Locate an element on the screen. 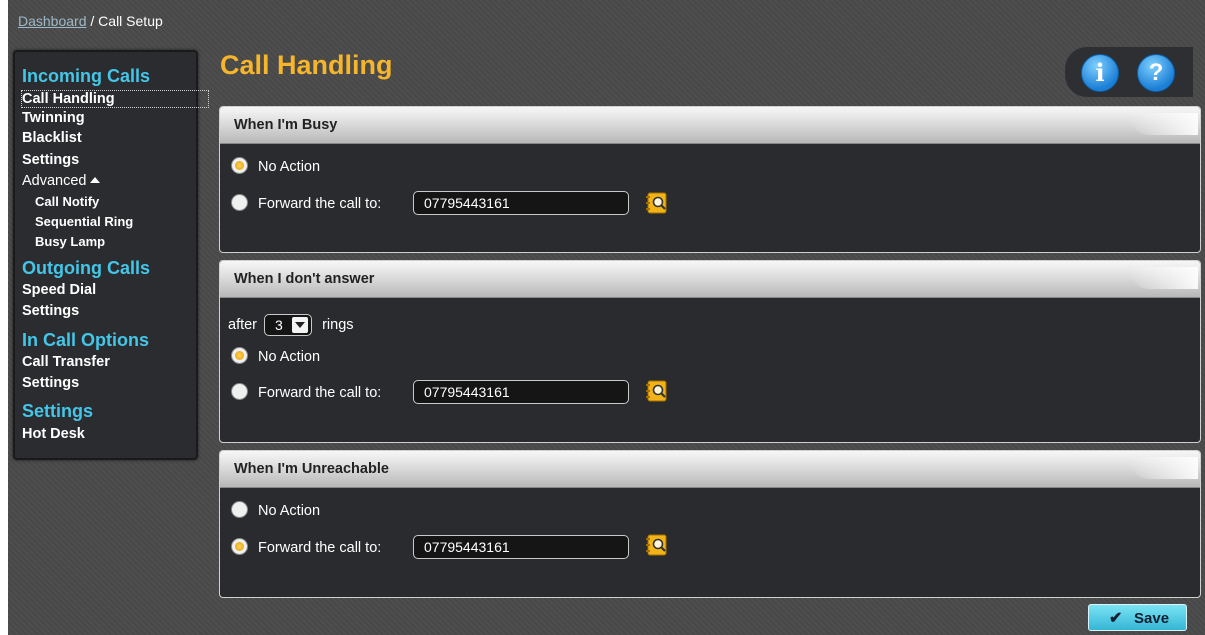 The width and height of the screenshot is (1205, 635). sidebar-heading-outgoing-calls: Outgoing Calls is located at coordinates (86, 268).